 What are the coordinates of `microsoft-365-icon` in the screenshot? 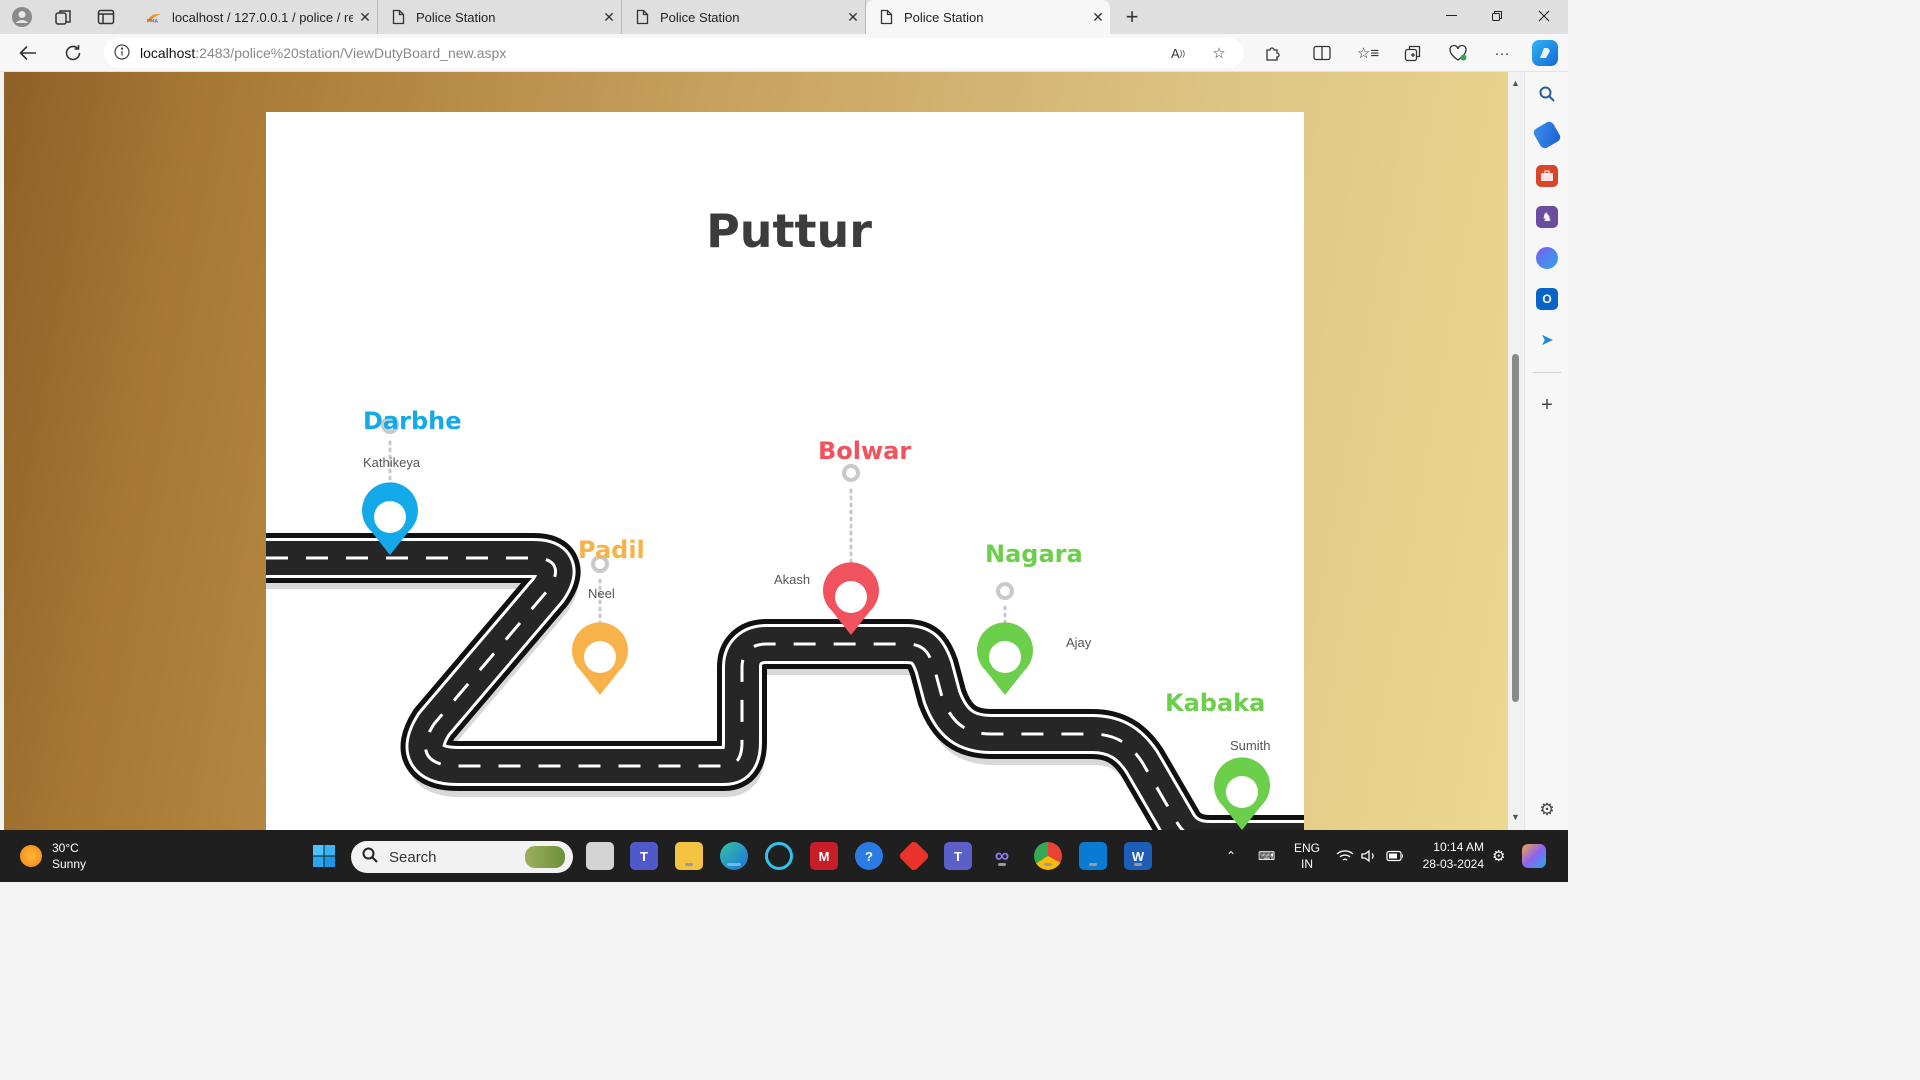 It's located at (1547, 258).